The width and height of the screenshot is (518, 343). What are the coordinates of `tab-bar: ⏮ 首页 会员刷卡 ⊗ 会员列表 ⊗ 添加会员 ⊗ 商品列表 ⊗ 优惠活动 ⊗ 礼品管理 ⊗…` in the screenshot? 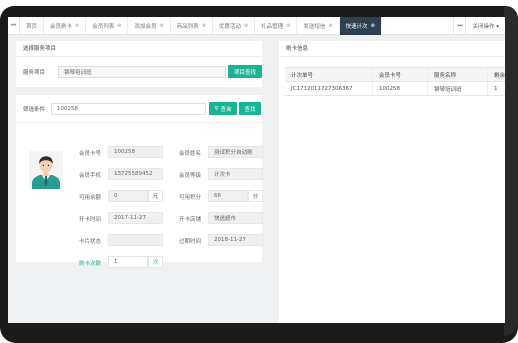 It's located at (256, 26).